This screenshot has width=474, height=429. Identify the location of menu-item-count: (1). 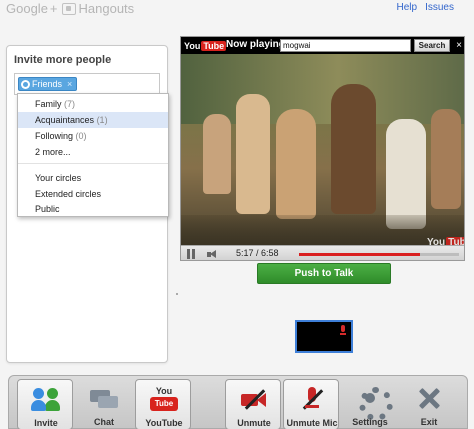
(102, 120).